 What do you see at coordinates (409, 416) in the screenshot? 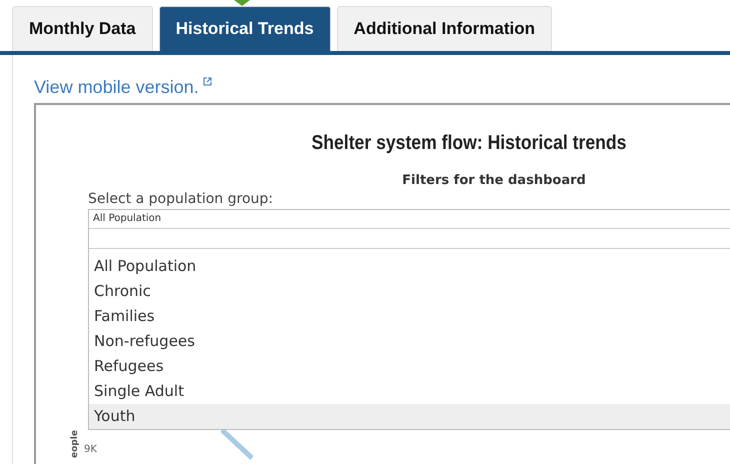
I see `dropdown-option: Youth` at bounding box center [409, 416].